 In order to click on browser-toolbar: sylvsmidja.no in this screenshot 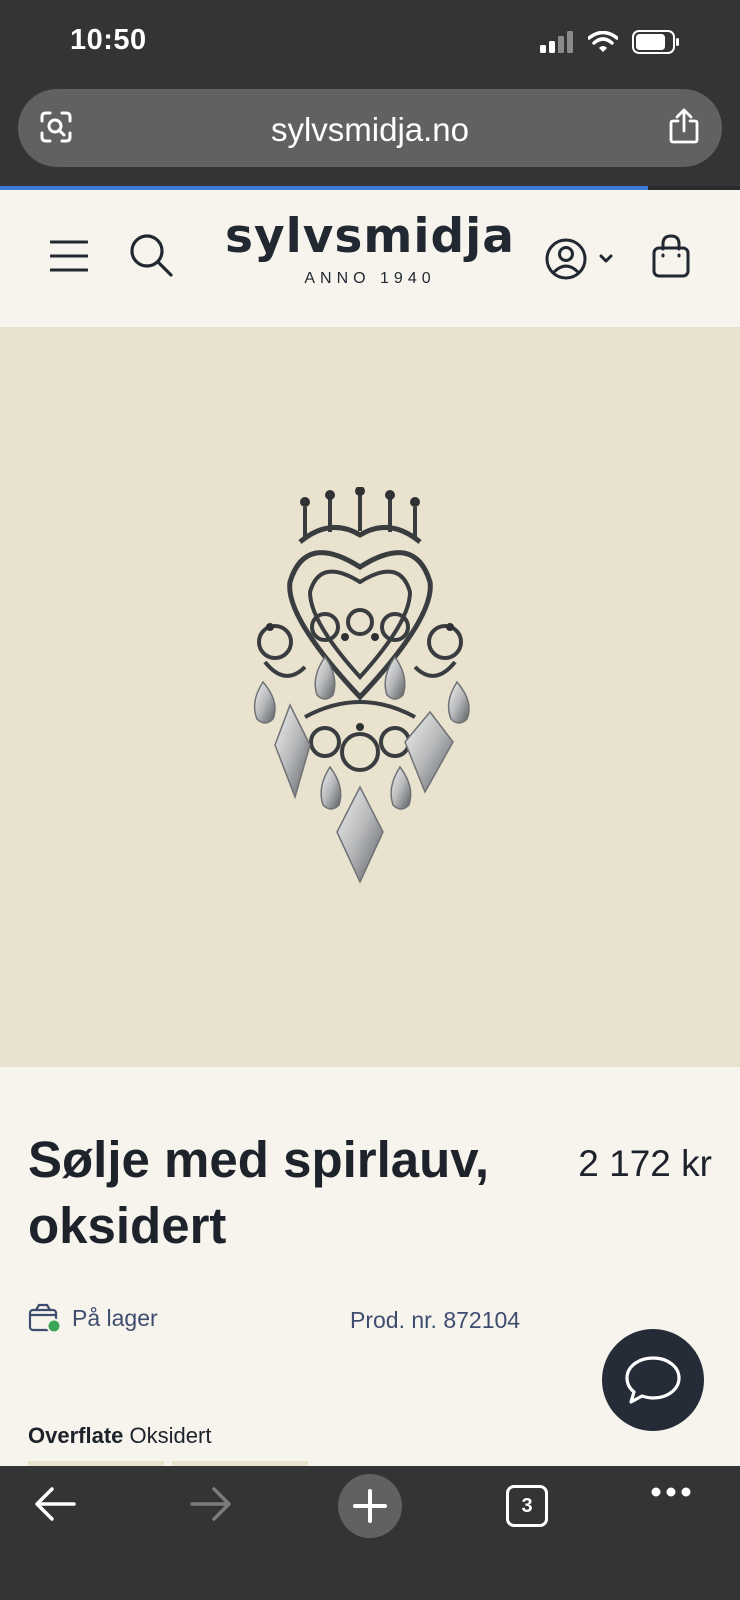, I will do `click(370, 137)`.